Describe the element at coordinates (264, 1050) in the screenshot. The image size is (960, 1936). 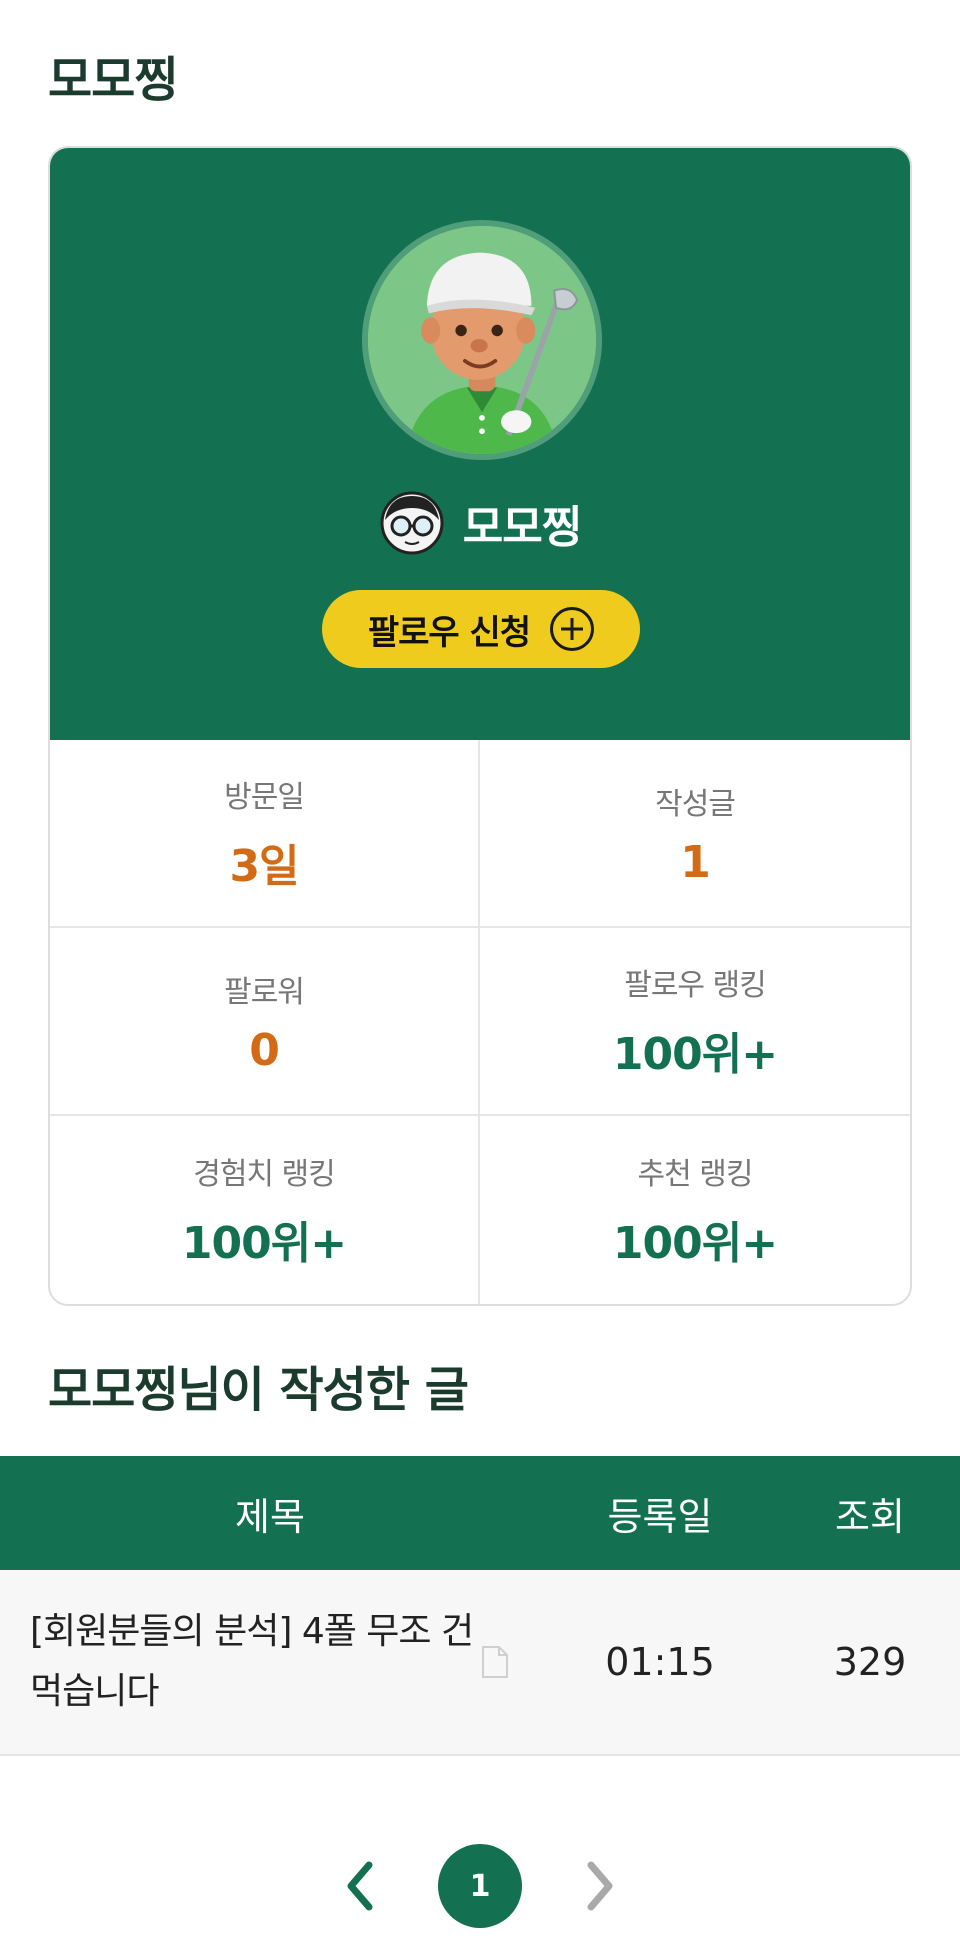
I see `stat-value: 0` at that location.